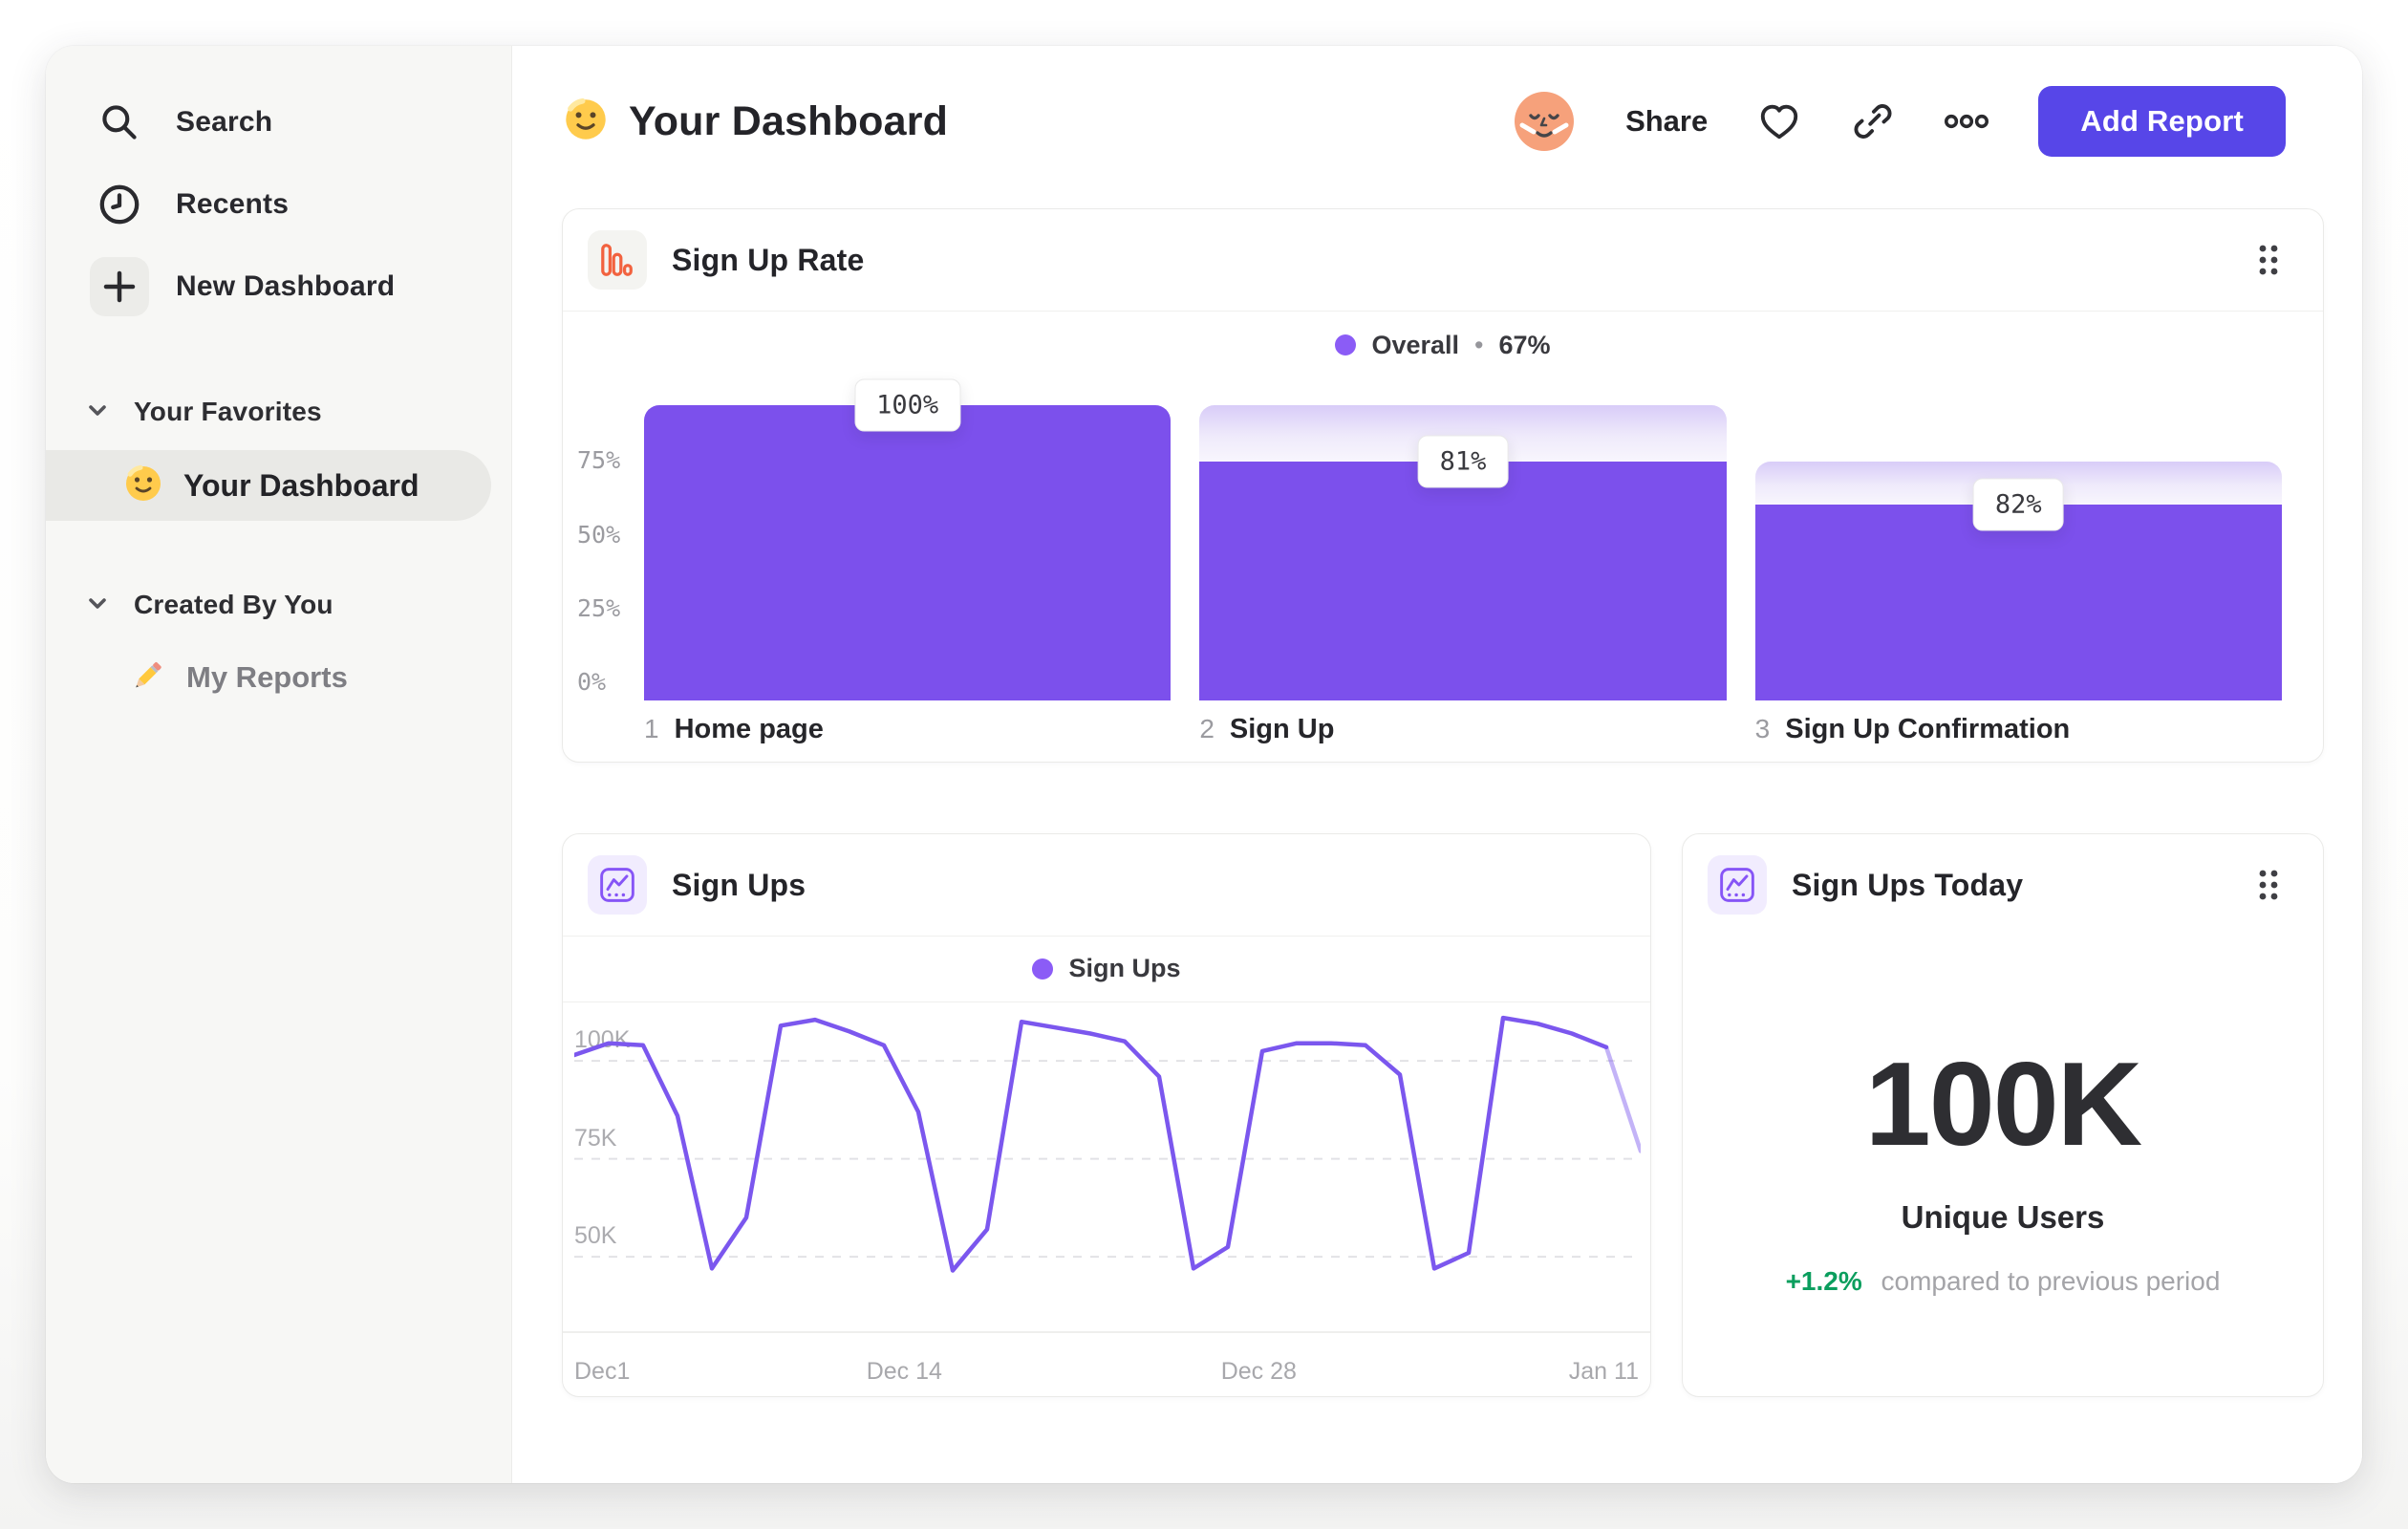 This screenshot has height=1529, width=2408. I want to click on funnel-bar: 81%, so click(1463, 552).